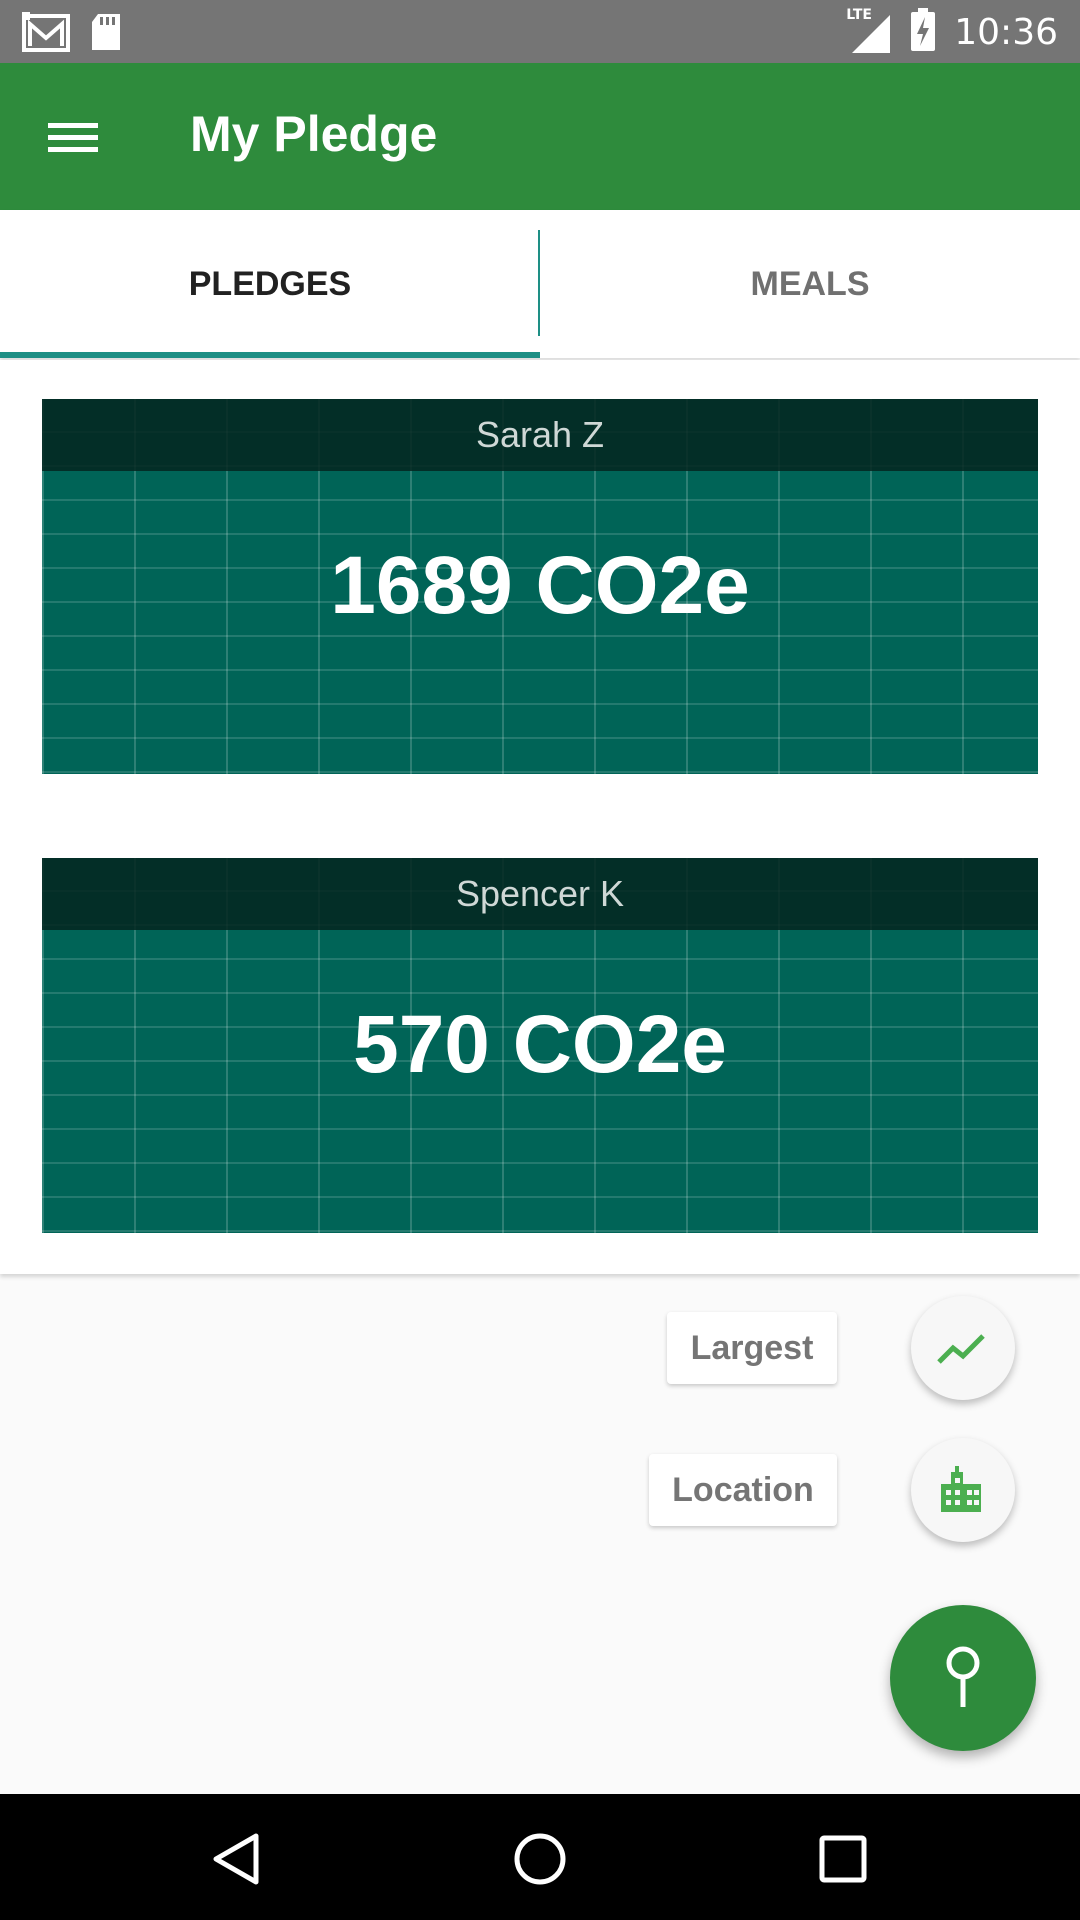  I want to click on recents-icon, so click(843, 1859).